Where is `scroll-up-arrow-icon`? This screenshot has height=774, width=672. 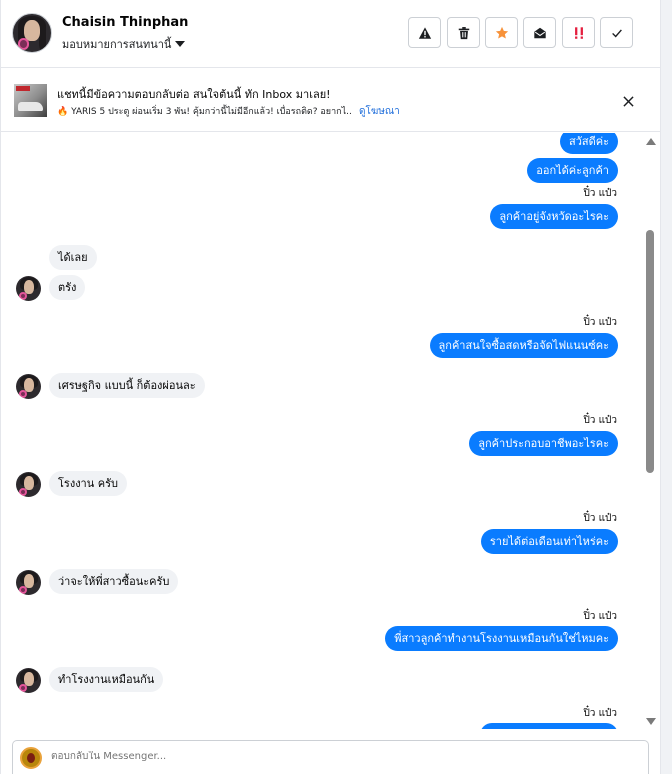
scroll-up-arrow-icon is located at coordinates (651, 141).